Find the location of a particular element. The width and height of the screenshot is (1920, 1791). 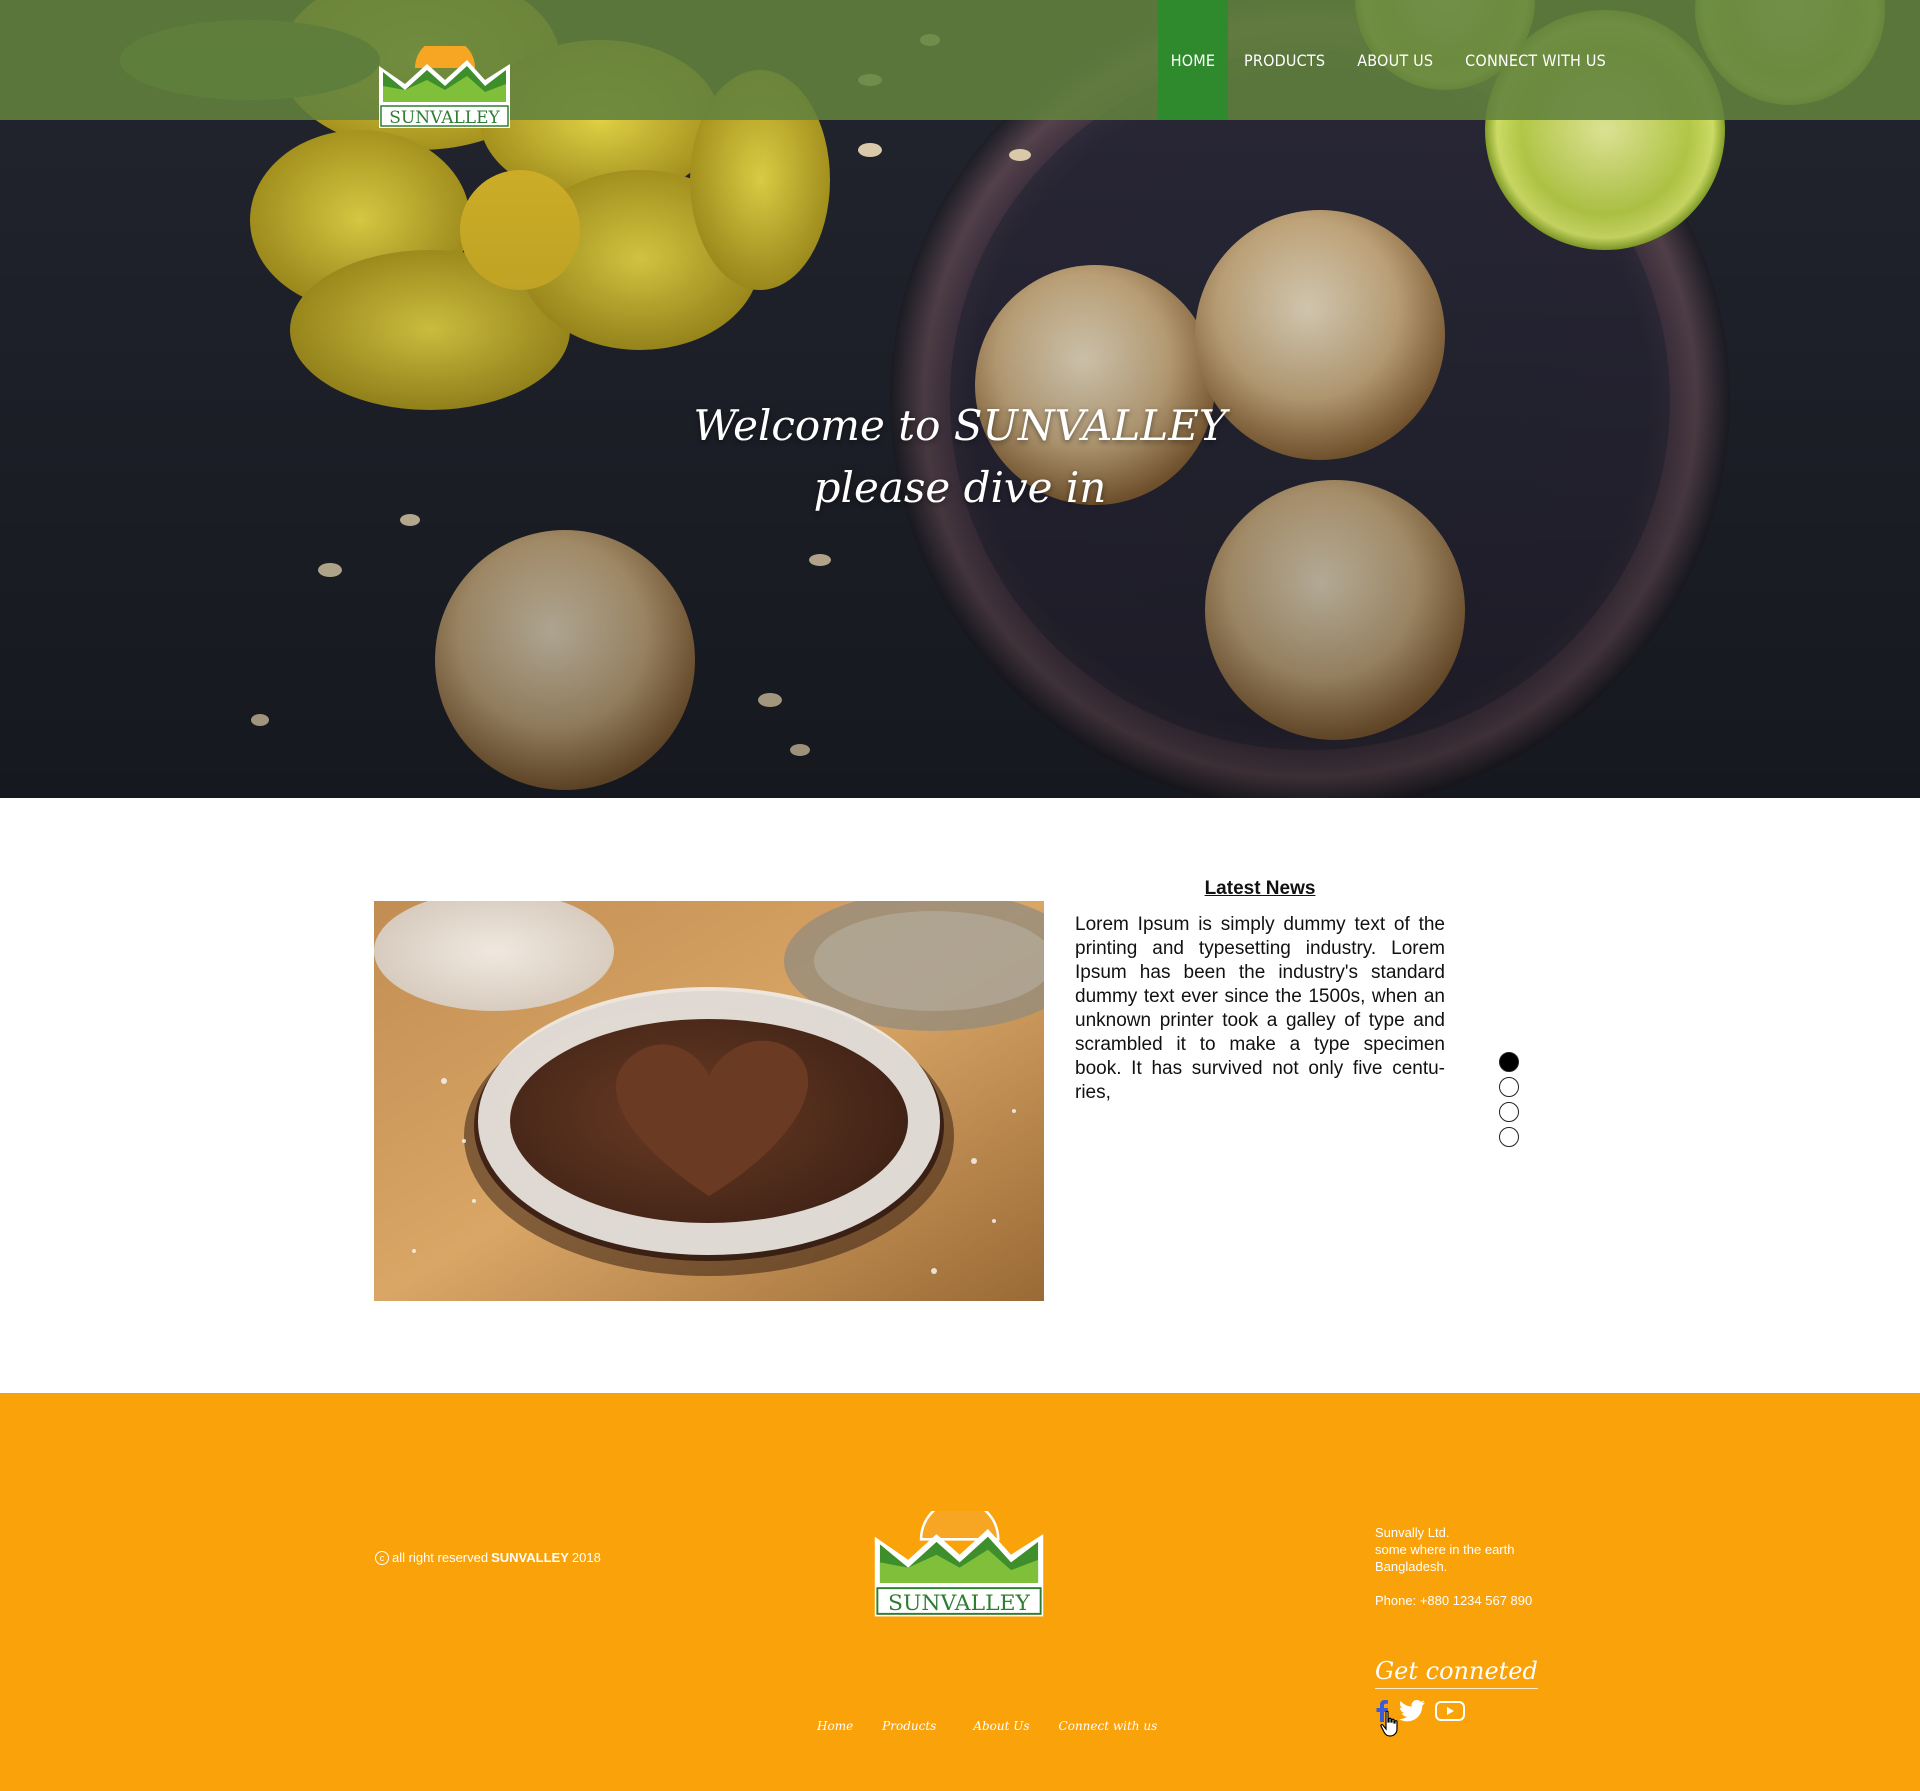

twitter-icon is located at coordinates (1412, 1713).